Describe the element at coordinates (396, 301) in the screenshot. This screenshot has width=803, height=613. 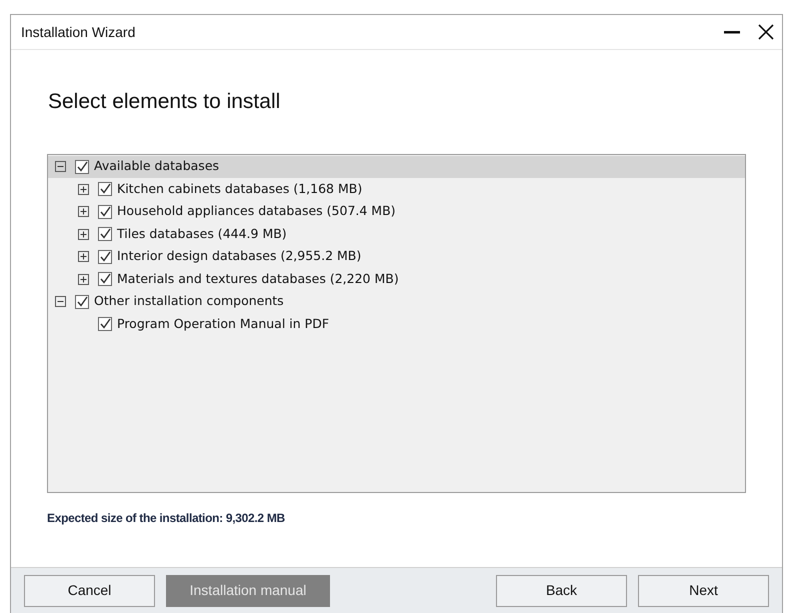
I see `tree-item: Other installation components` at that location.